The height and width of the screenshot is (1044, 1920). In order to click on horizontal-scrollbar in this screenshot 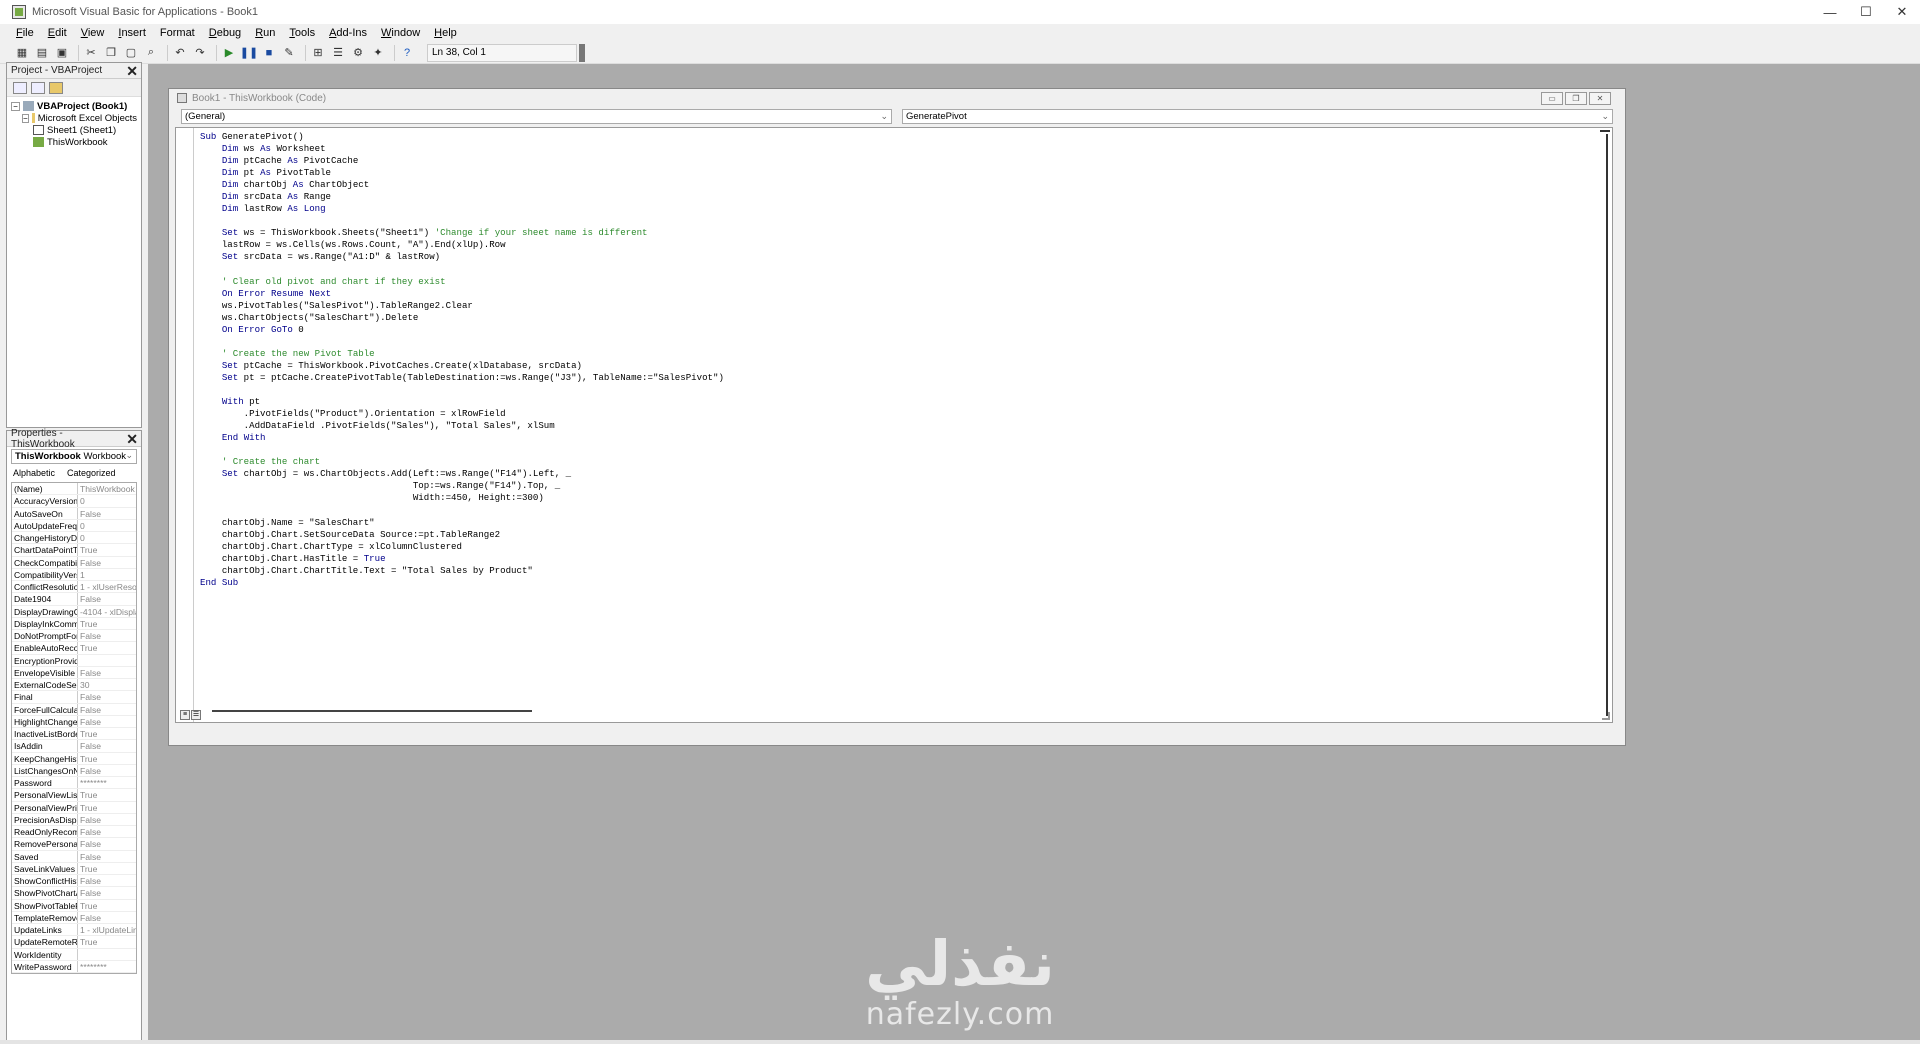, I will do `click(372, 711)`.